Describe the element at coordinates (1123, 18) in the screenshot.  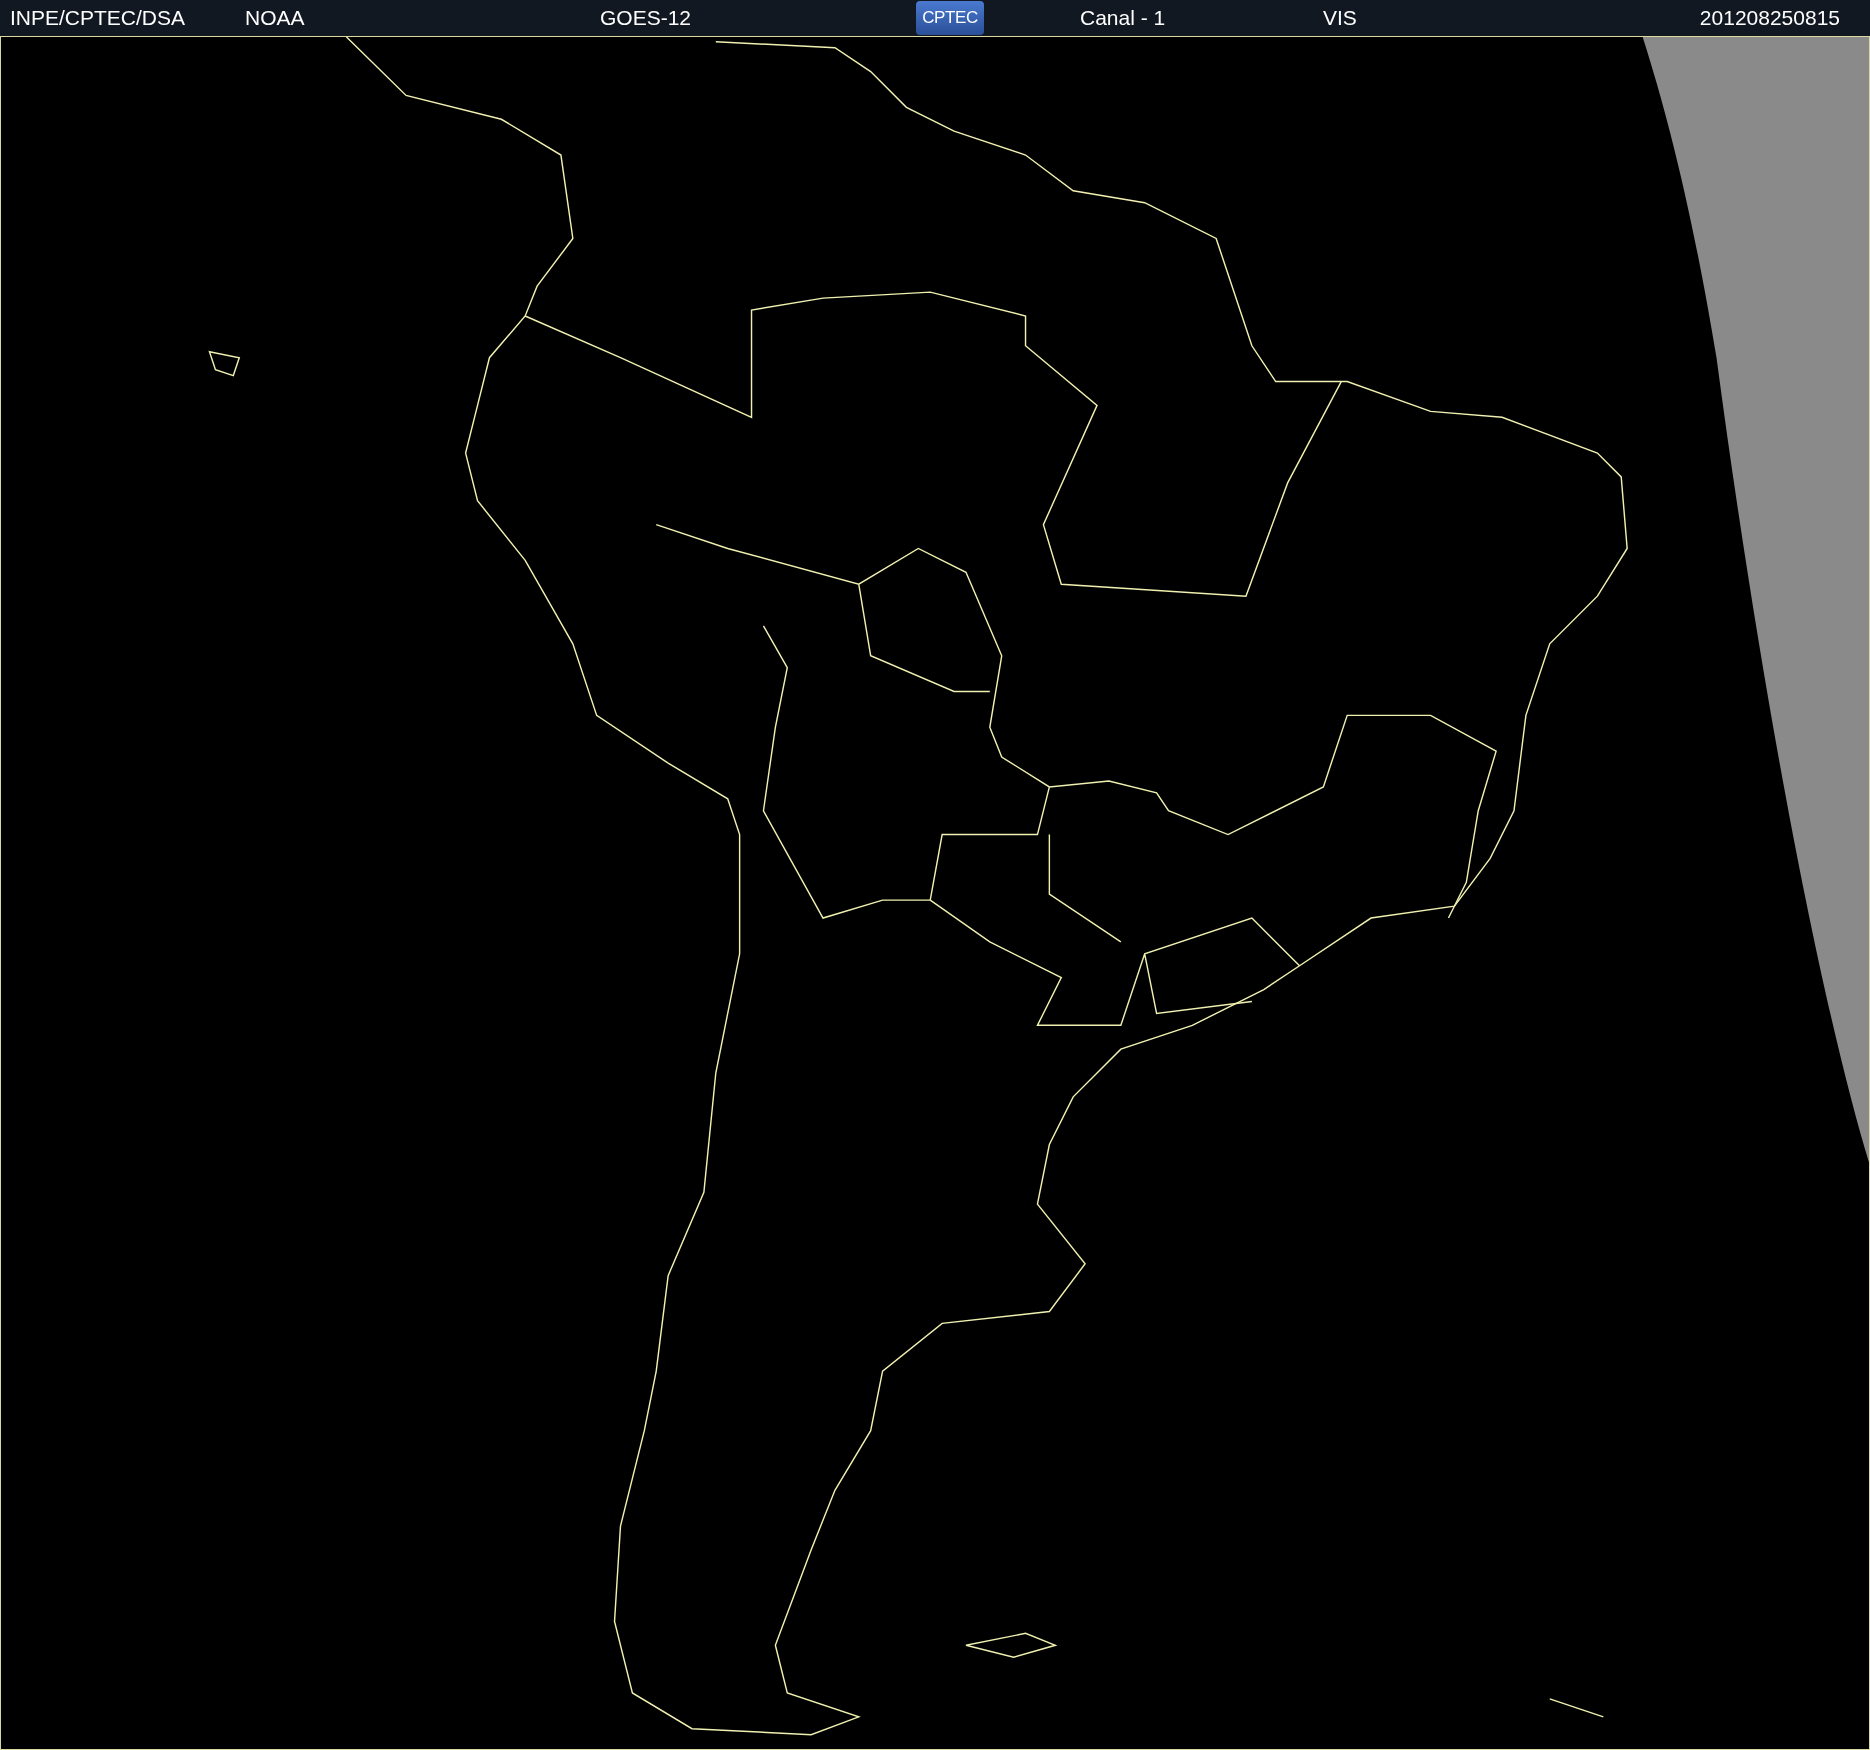
I see `header-label: Canal - 1` at that location.